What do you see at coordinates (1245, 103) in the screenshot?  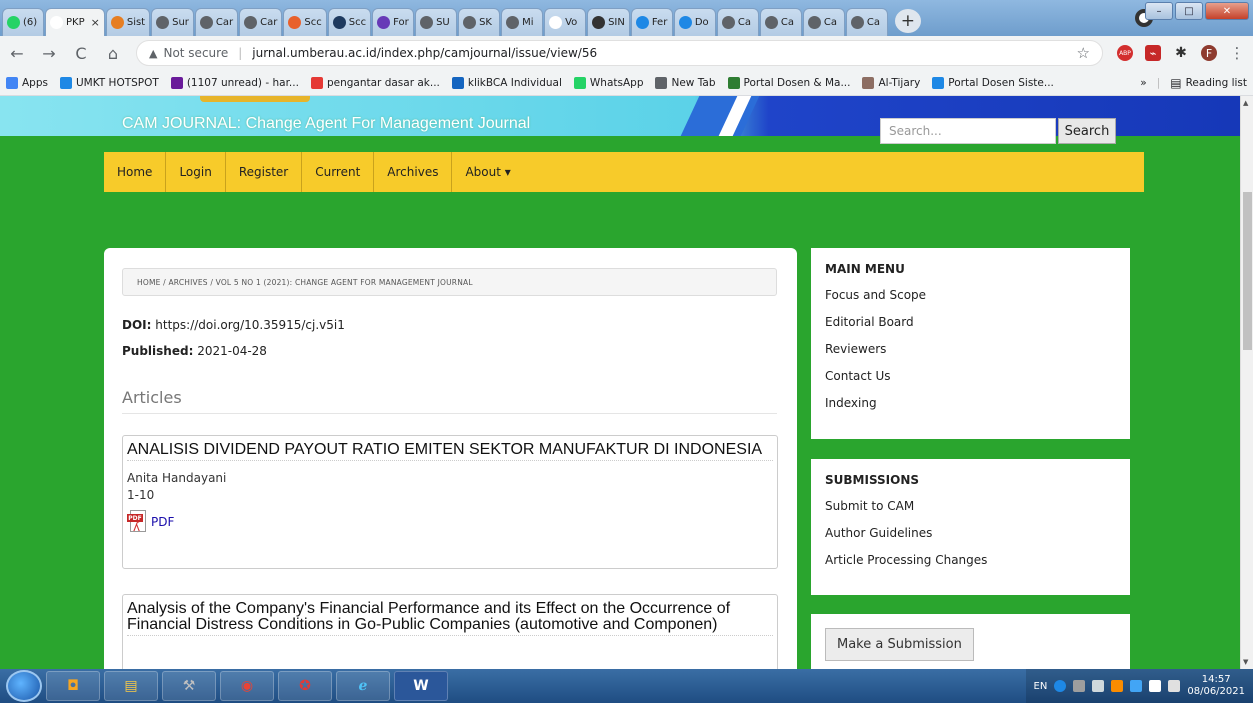 I see `scroll-up-arrow: ▲` at bounding box center [1245, 103].